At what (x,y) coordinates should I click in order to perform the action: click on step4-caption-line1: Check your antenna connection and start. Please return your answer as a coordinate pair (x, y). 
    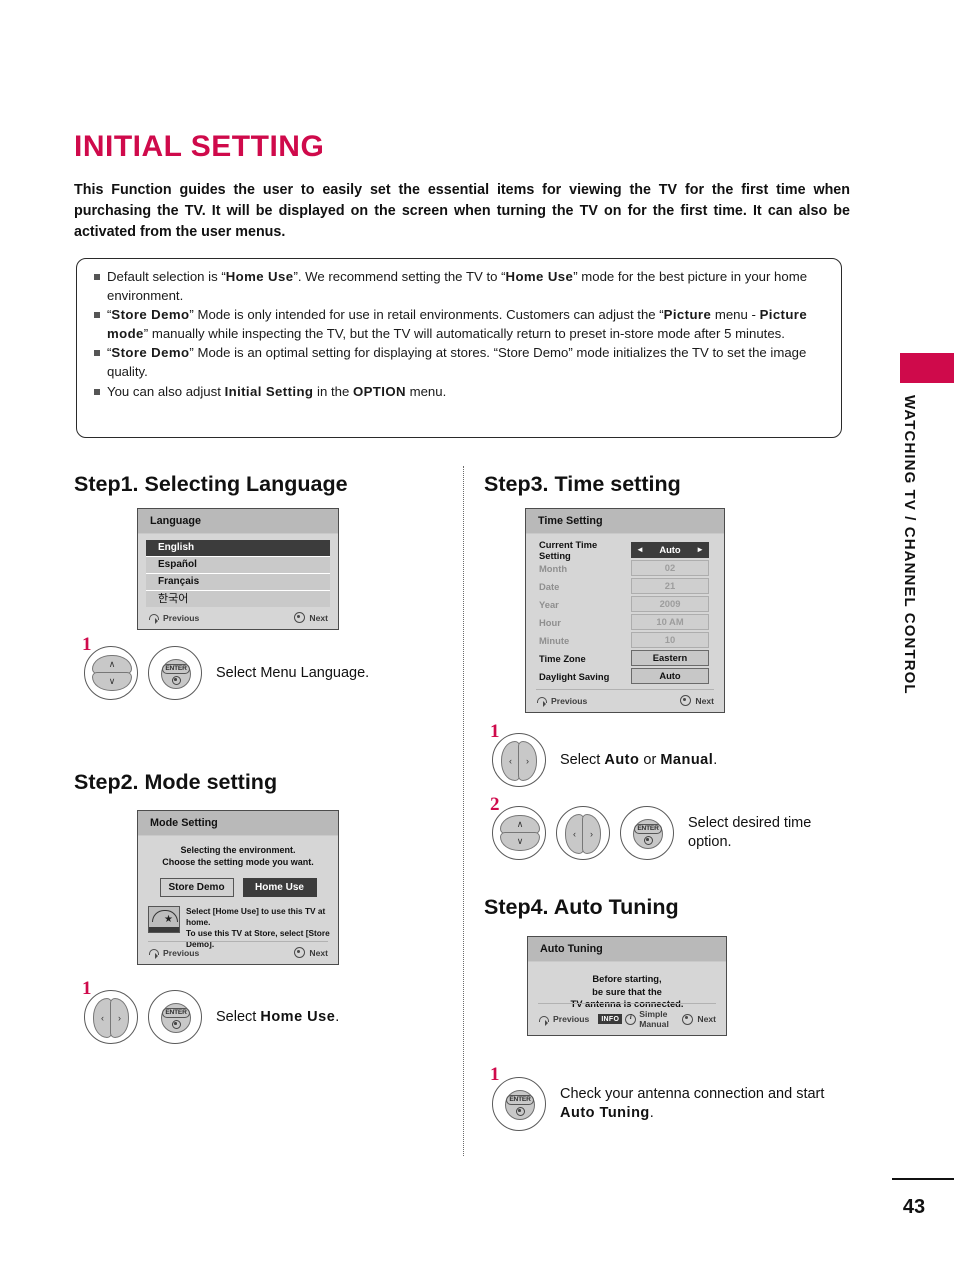
    Looking at the image, I should click on (692, 1094).